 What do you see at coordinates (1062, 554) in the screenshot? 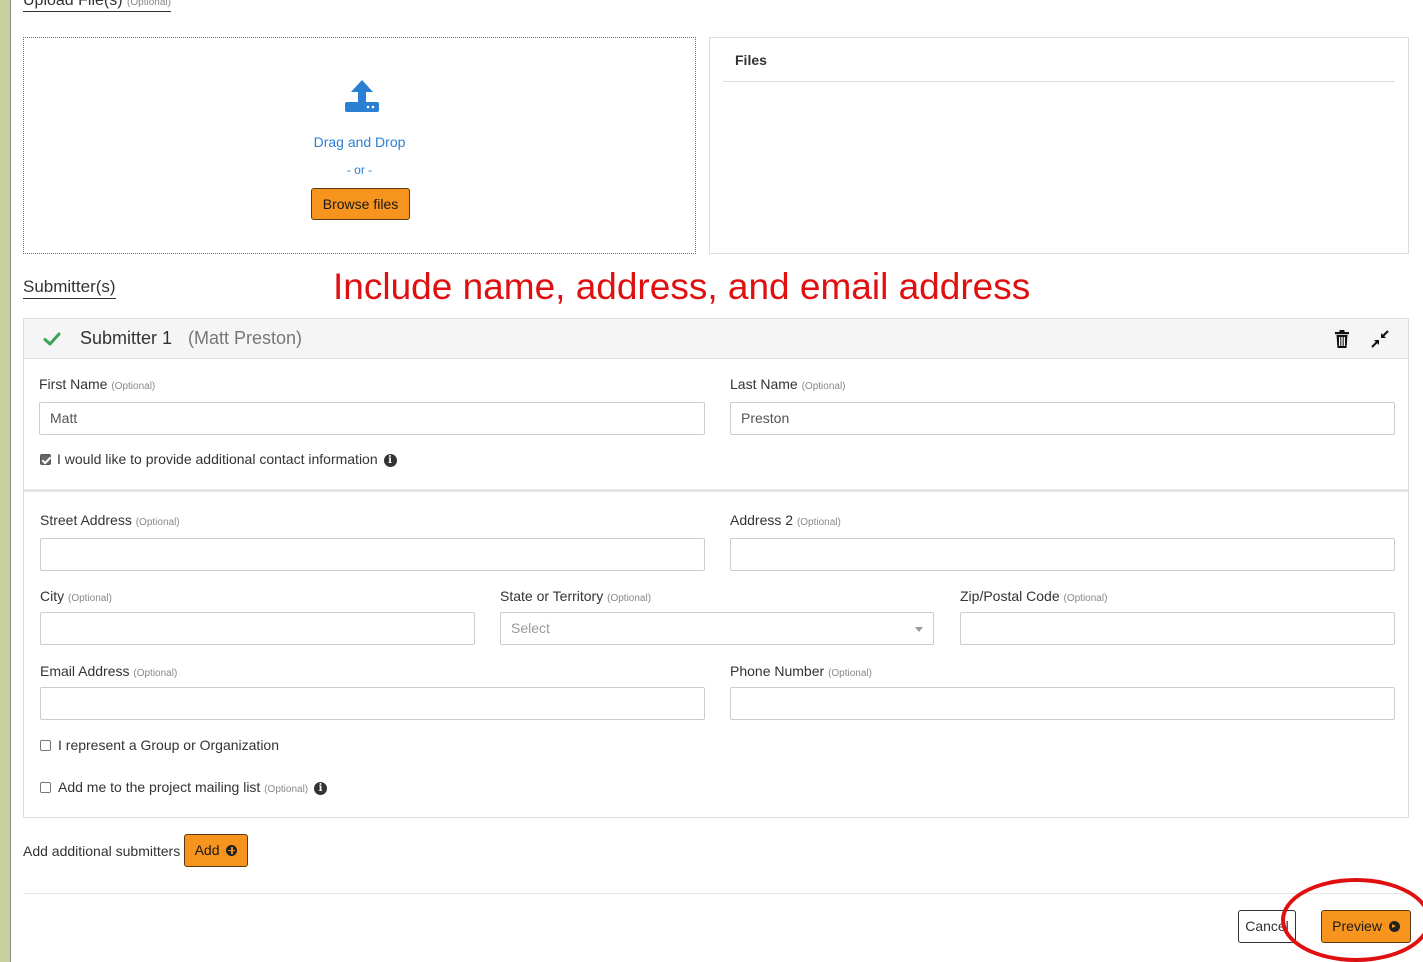
I see `address2-input` at bounding box center [1062, 554].